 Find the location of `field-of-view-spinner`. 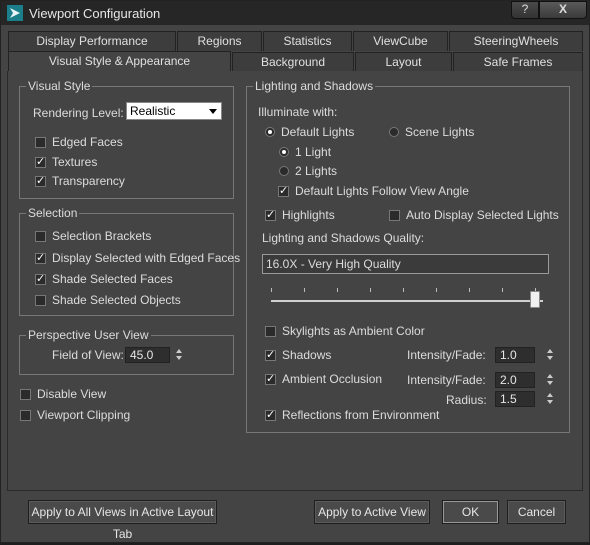

field-of-view-spinner is located at coordinates (178, 355).